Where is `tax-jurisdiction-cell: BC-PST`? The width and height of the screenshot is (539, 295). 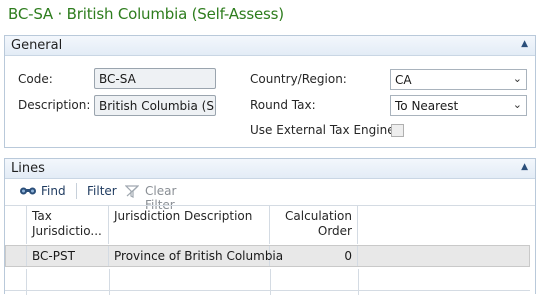 tax-jurisdiction-cell: BC-PST is located at coordinates (68, 256).